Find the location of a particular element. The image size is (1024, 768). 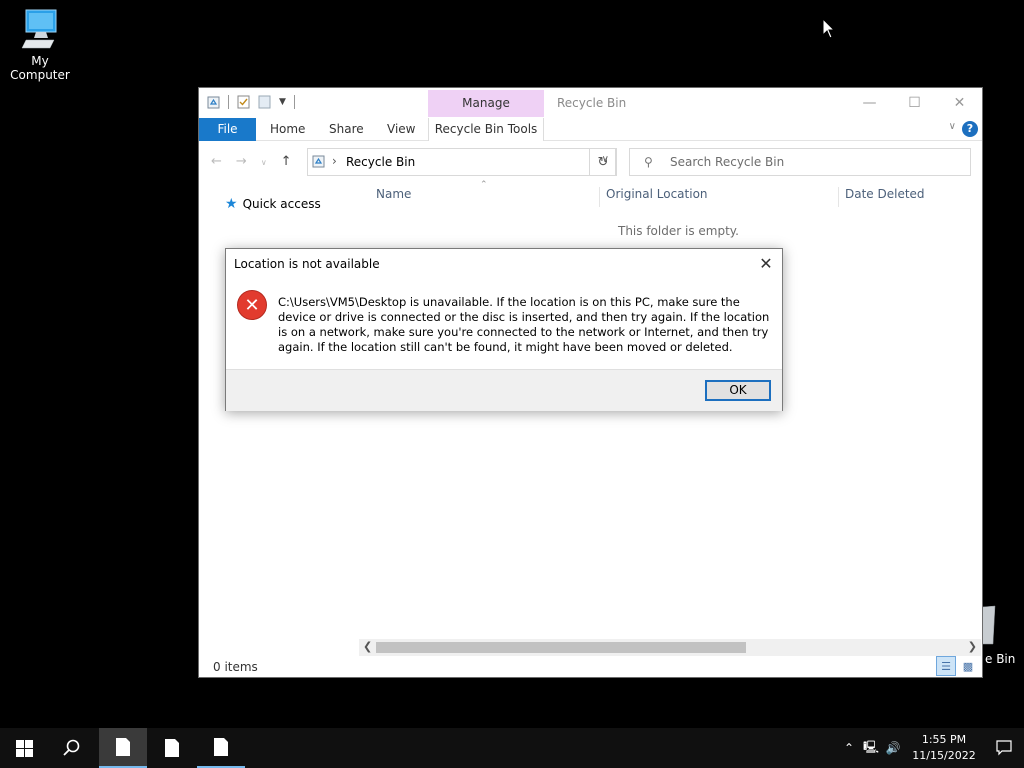

new-folder-icon is located at coordinates (264, 102).